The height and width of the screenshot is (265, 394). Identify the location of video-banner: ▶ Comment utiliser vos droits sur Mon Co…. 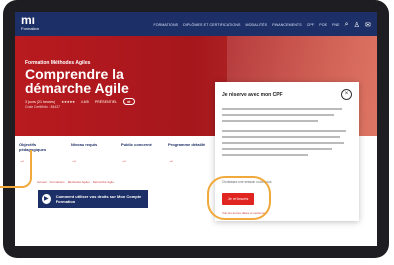
(93, 199).